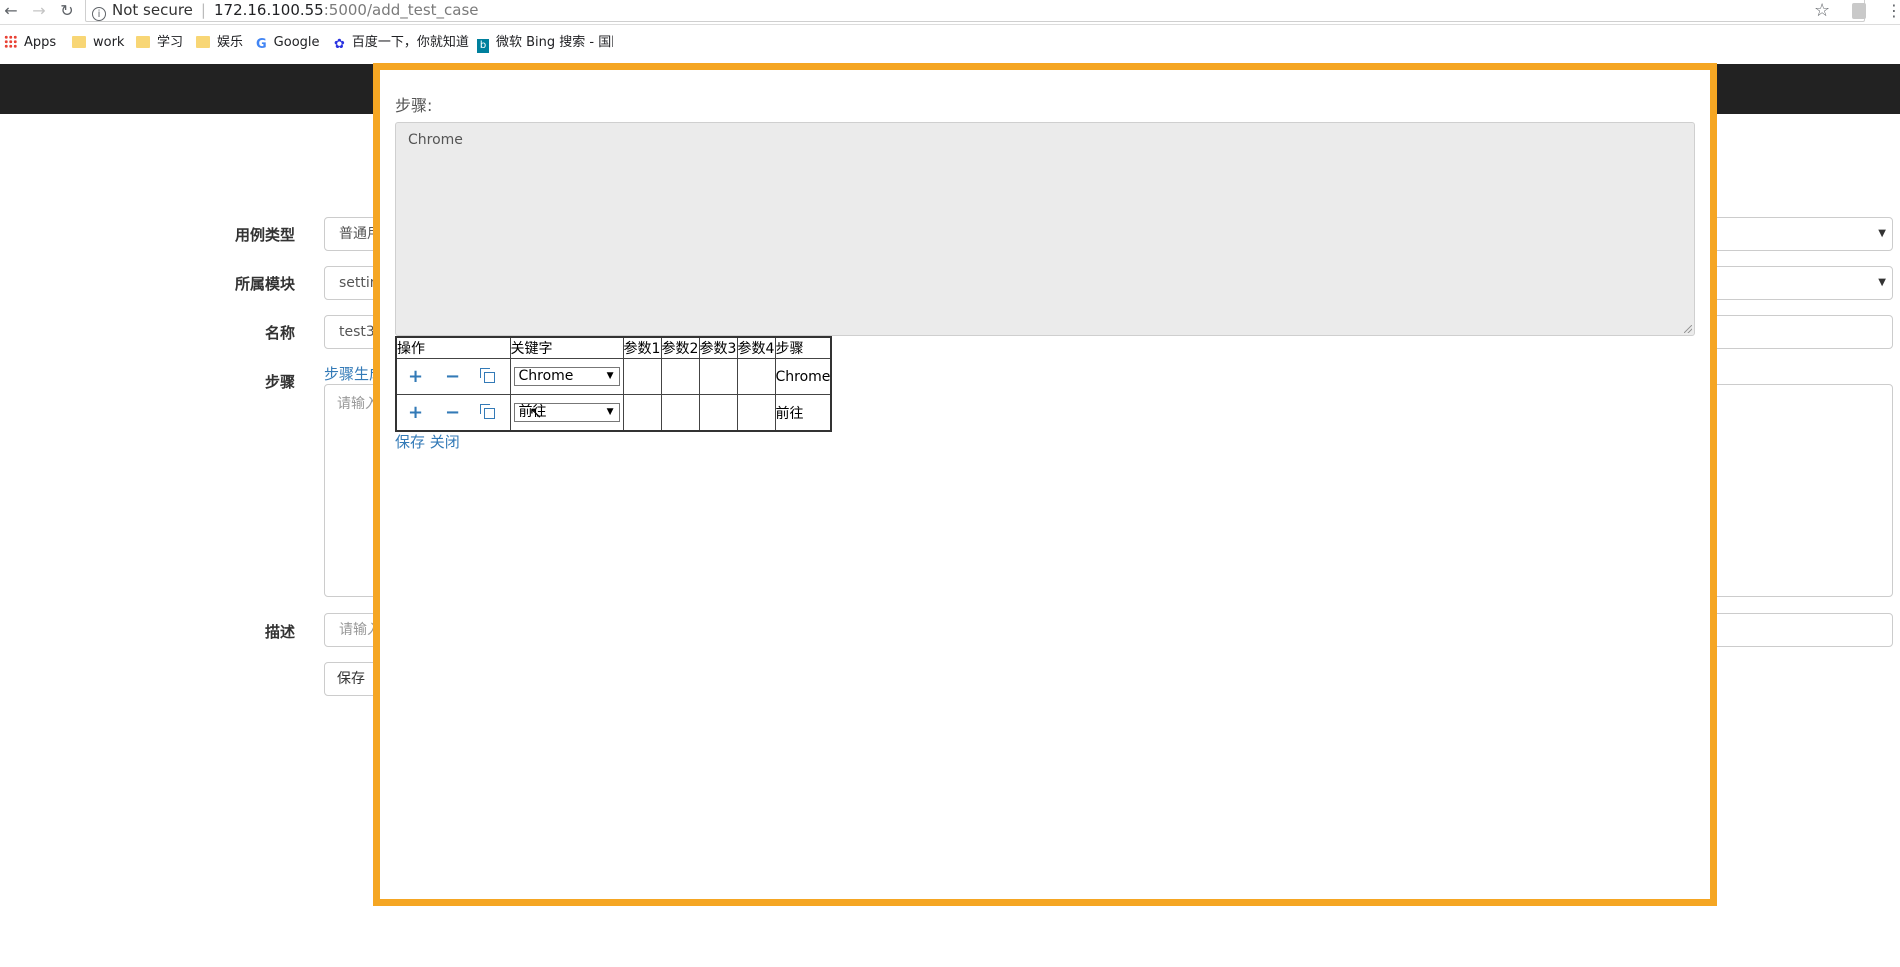 The height and width of the screenshot is (967, 1900). What do you see at coordinates (357, 332) in the screenshot?
I see `name-value: test3` at bounding box center [357, 332].